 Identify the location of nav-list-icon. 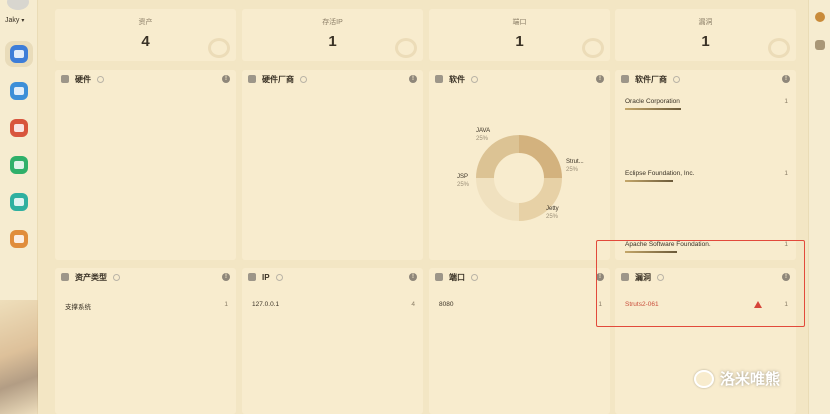
(19, 91).